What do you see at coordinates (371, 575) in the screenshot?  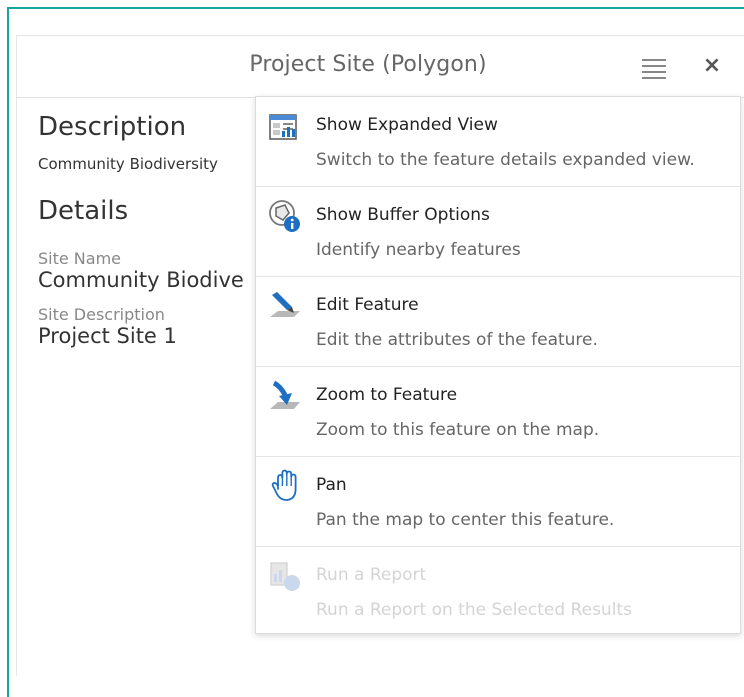 I see `menu-item-title: Run a Report` at bounding box center [371, 575].